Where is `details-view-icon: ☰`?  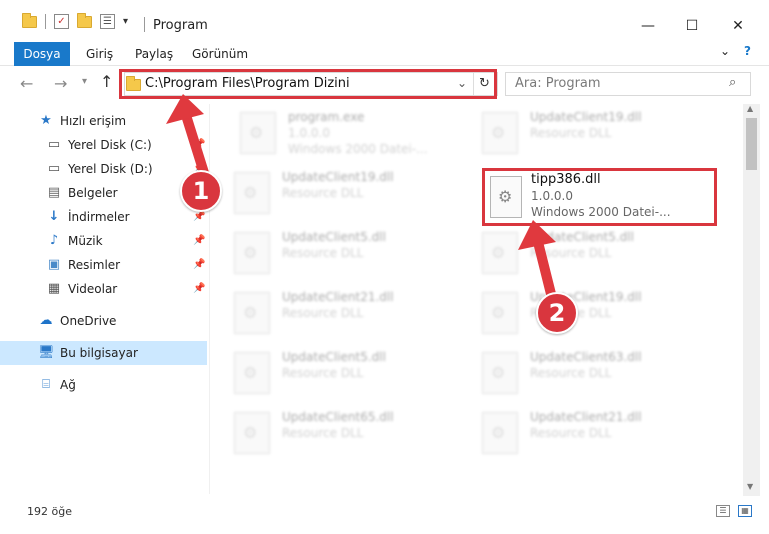
details-view-icon: ☰ is located at coordinates (723, 511).